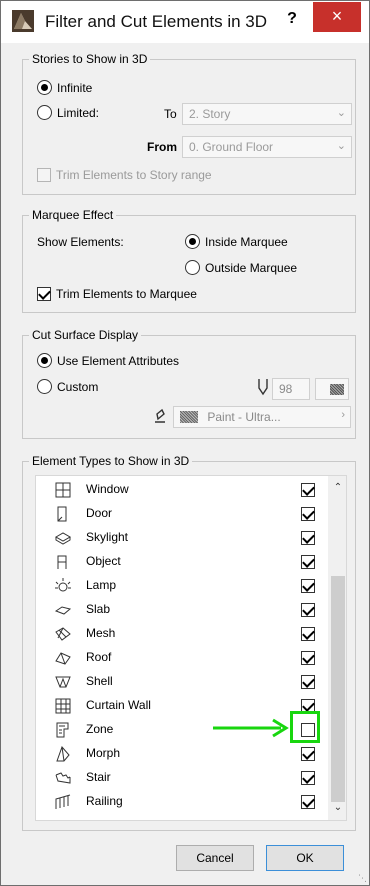  What do you see at coordinates (101, 633) in the screenshot?
I see `list-item-label: Mesh` at bounding box center [101, 633].